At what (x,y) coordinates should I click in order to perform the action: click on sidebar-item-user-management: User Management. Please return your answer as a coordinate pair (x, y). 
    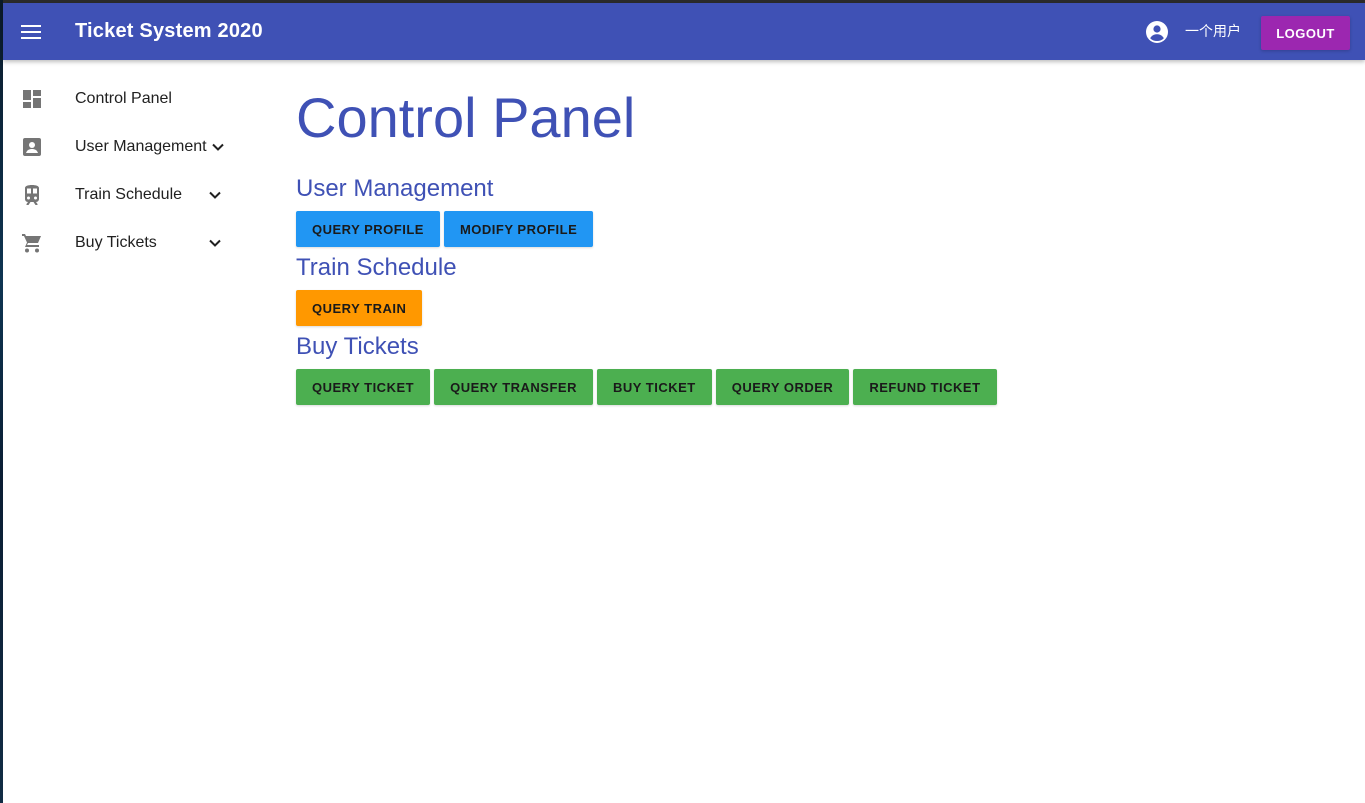
    Looking at the image, I should click on (130, 147).